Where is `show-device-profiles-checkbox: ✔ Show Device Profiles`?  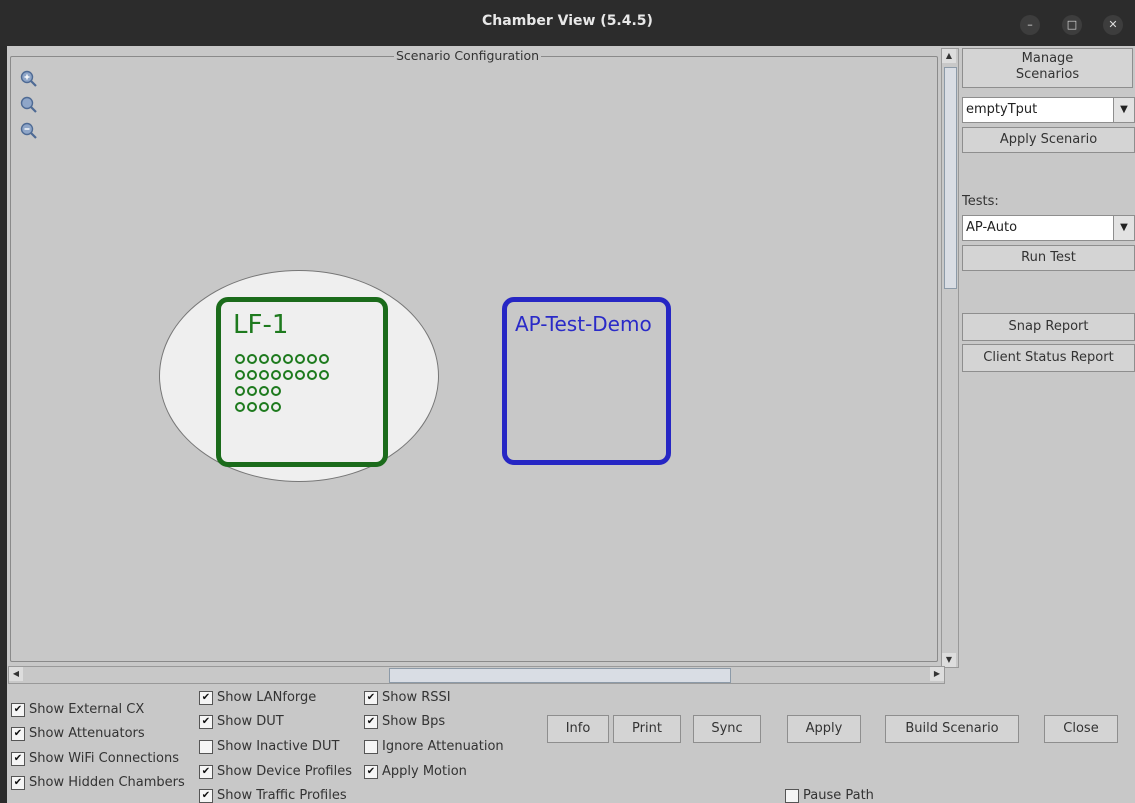
show-device-profiles-checkbox: ✔ Show Device Profiles is located at coordinates (275, 771).